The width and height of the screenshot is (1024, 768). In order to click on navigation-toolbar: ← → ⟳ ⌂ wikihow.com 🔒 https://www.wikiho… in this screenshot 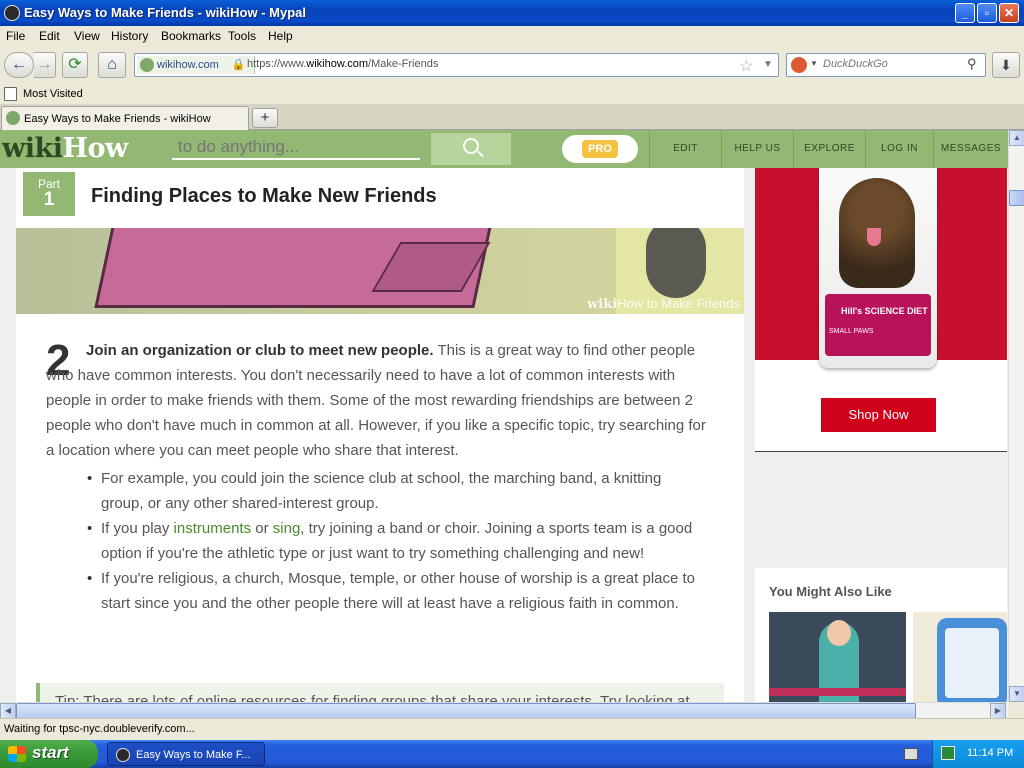, I will do `click(512, 65)`.